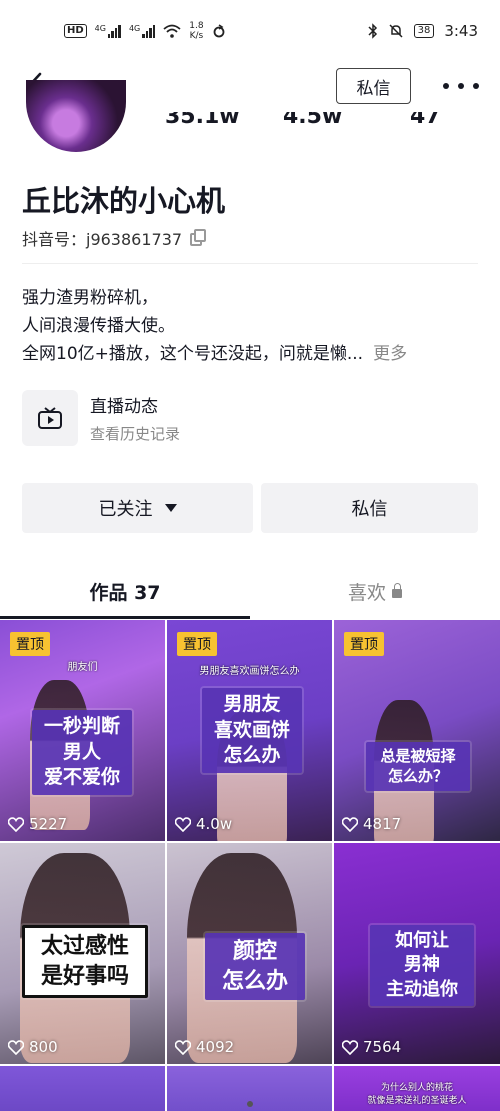  What do you see at coordinates (396, 31) in the screenshot?
I see `mute-bell-icon` at bounding box center [396, 31].